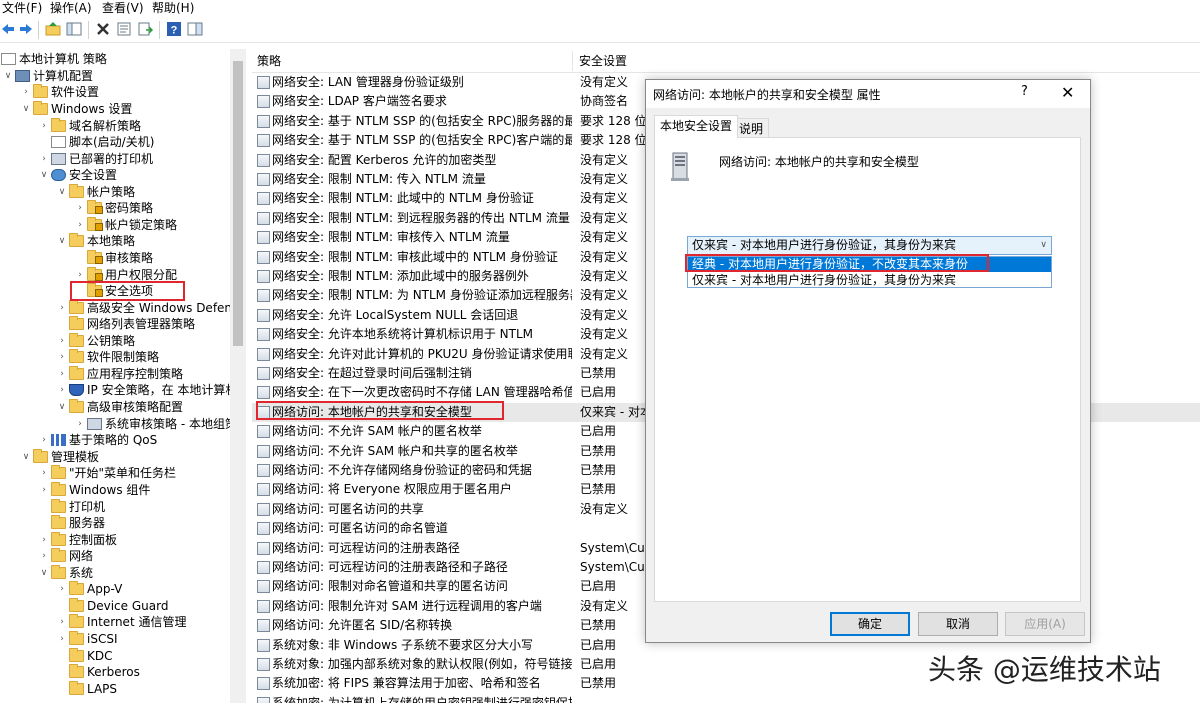  Describe the element at coordinates (84, 656) in the screenshot. I see `tree-node-kdc: KDC` at that location.